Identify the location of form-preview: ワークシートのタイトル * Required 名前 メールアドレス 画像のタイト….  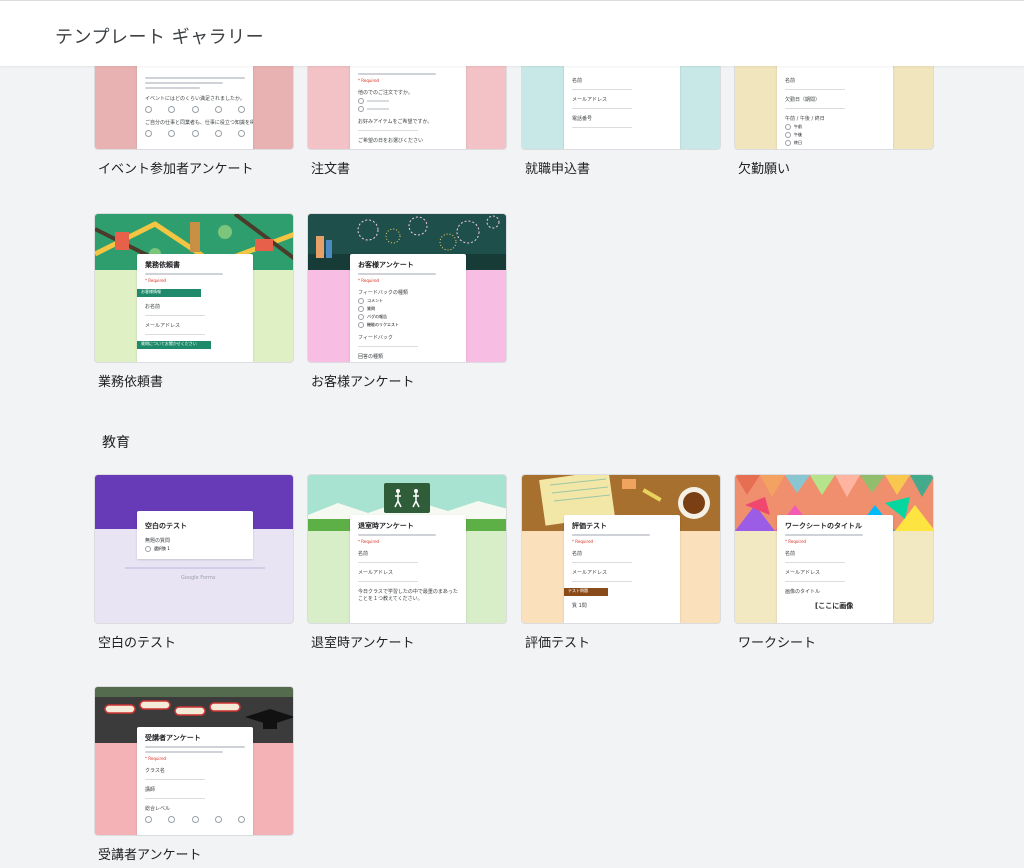
(835, 569).